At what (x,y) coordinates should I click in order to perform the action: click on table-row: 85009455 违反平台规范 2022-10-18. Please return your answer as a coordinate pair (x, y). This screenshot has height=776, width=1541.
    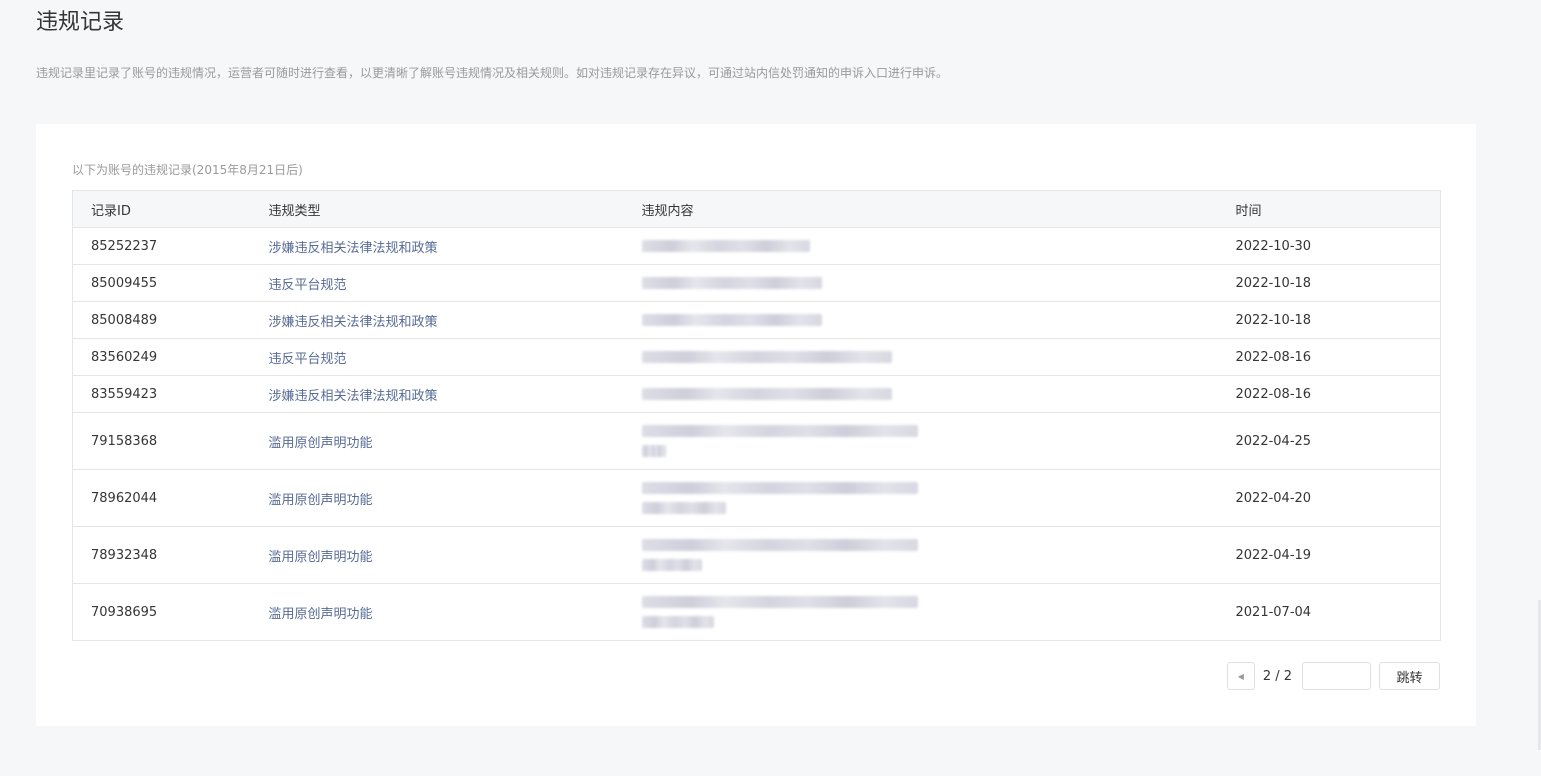
    Looking at the image, I should click on (756, 283).